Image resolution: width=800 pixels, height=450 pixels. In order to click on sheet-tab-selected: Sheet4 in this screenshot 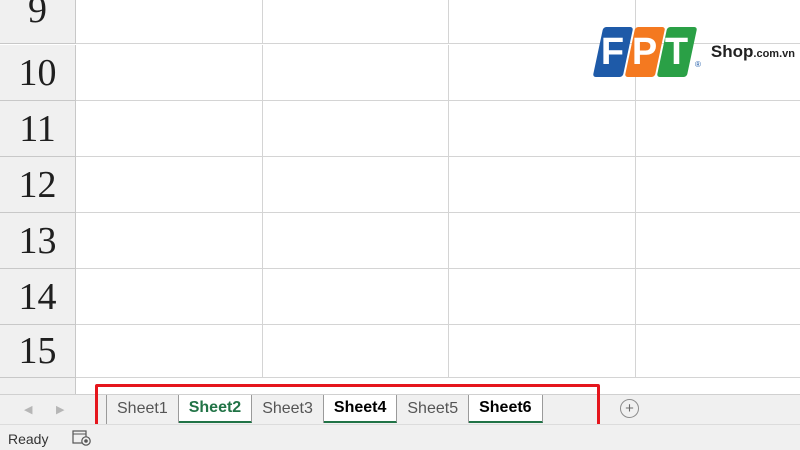, I will do `click(360, 409)`.